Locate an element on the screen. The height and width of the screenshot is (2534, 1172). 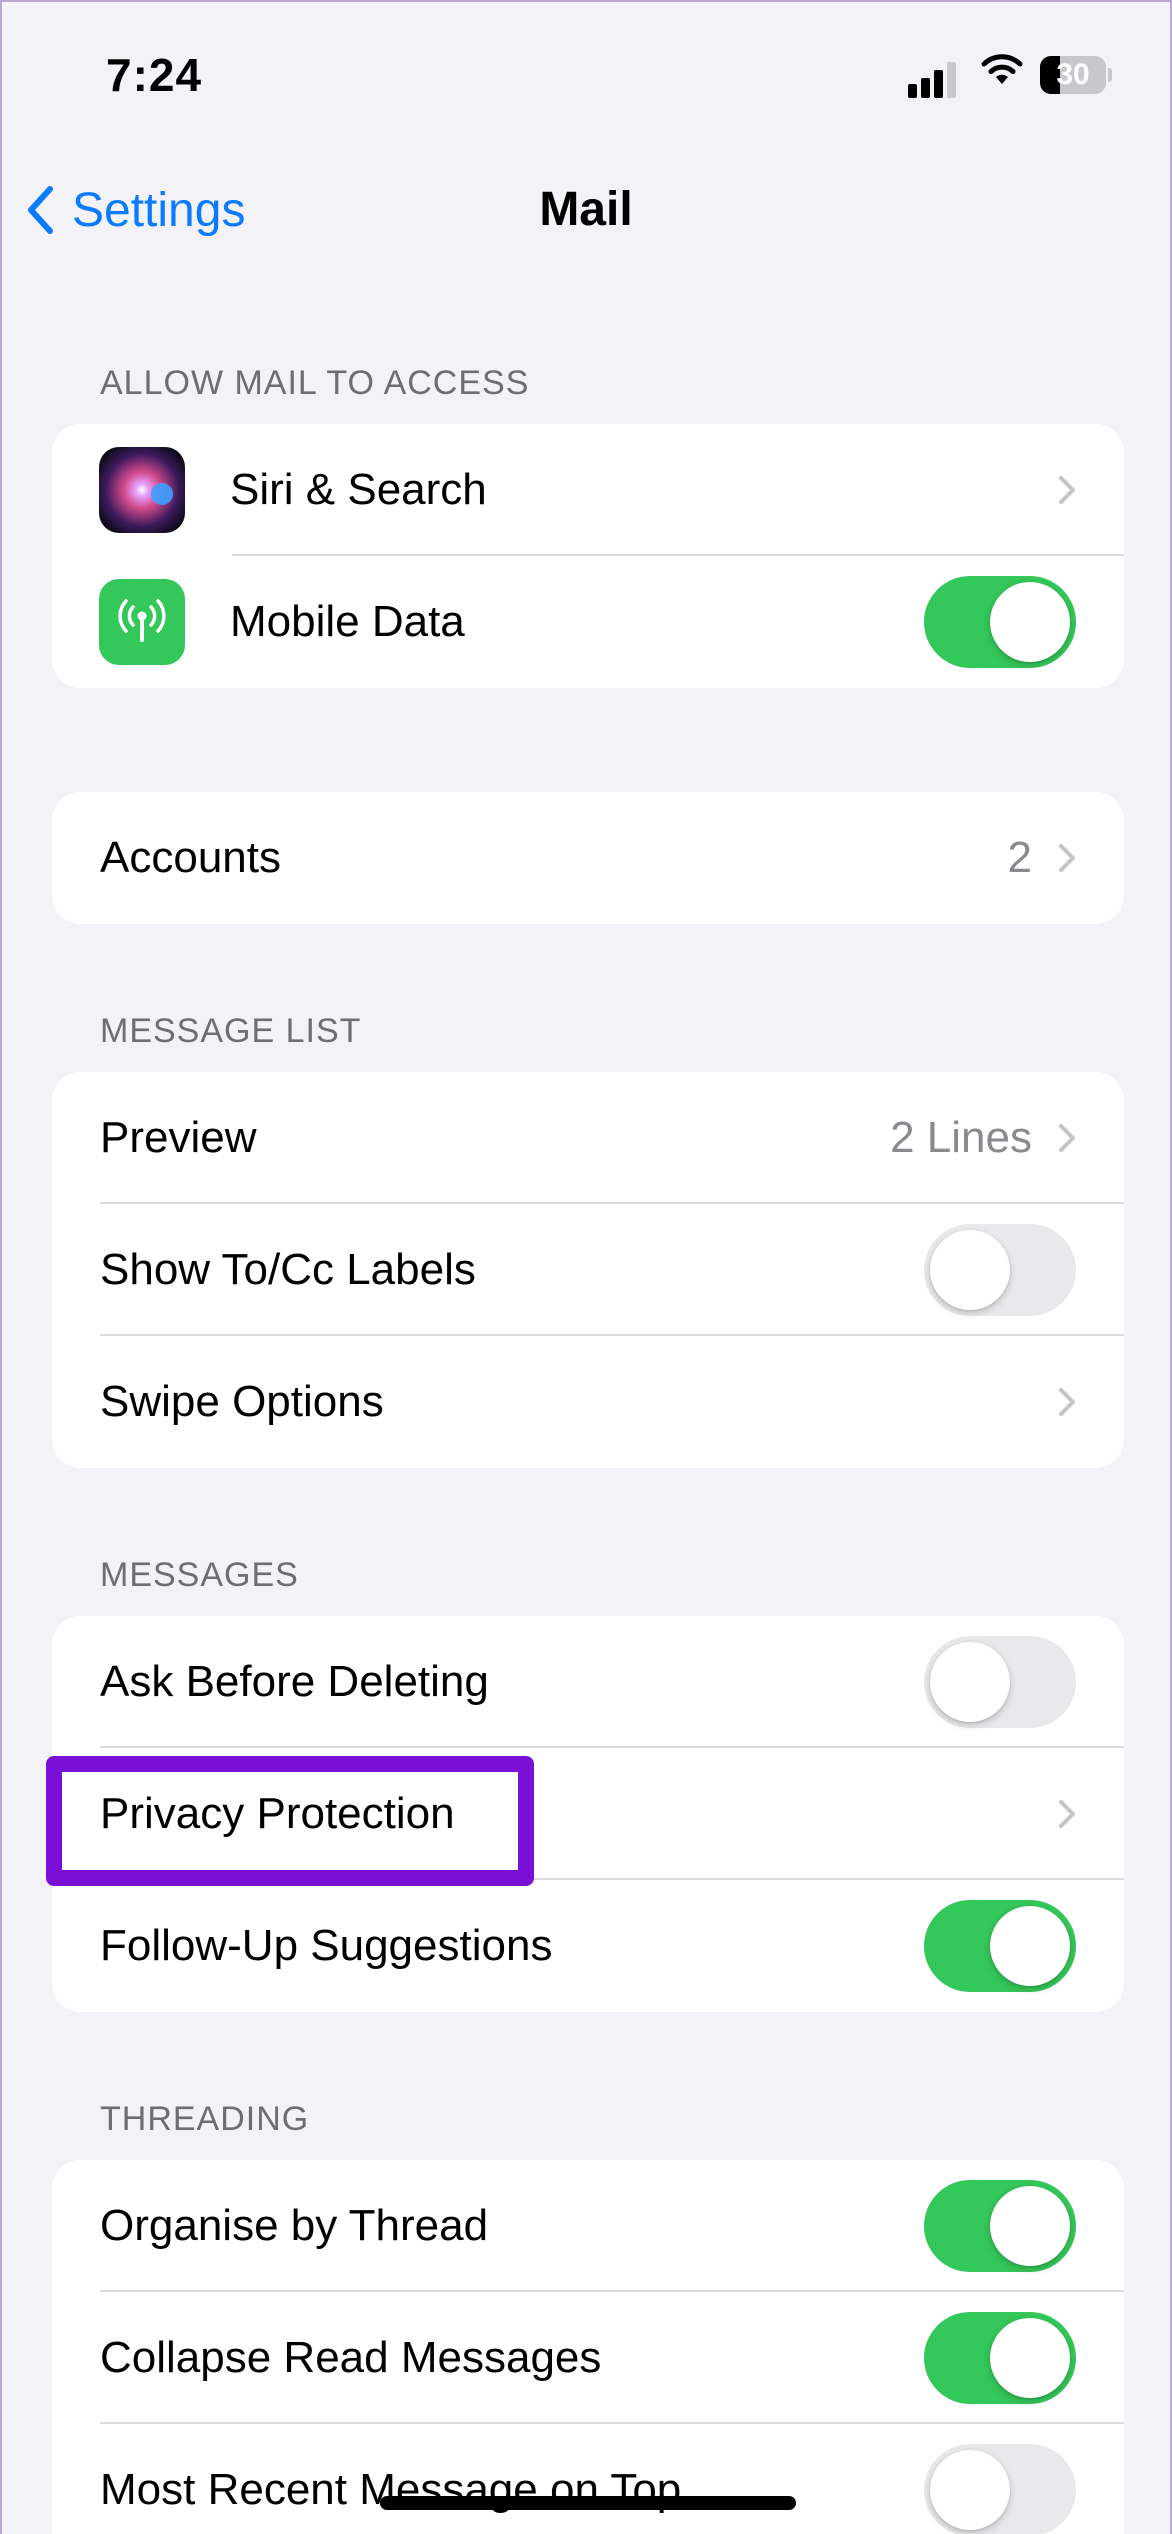
siri-search-label: Siri & Search is located at coordinates (358, 489).